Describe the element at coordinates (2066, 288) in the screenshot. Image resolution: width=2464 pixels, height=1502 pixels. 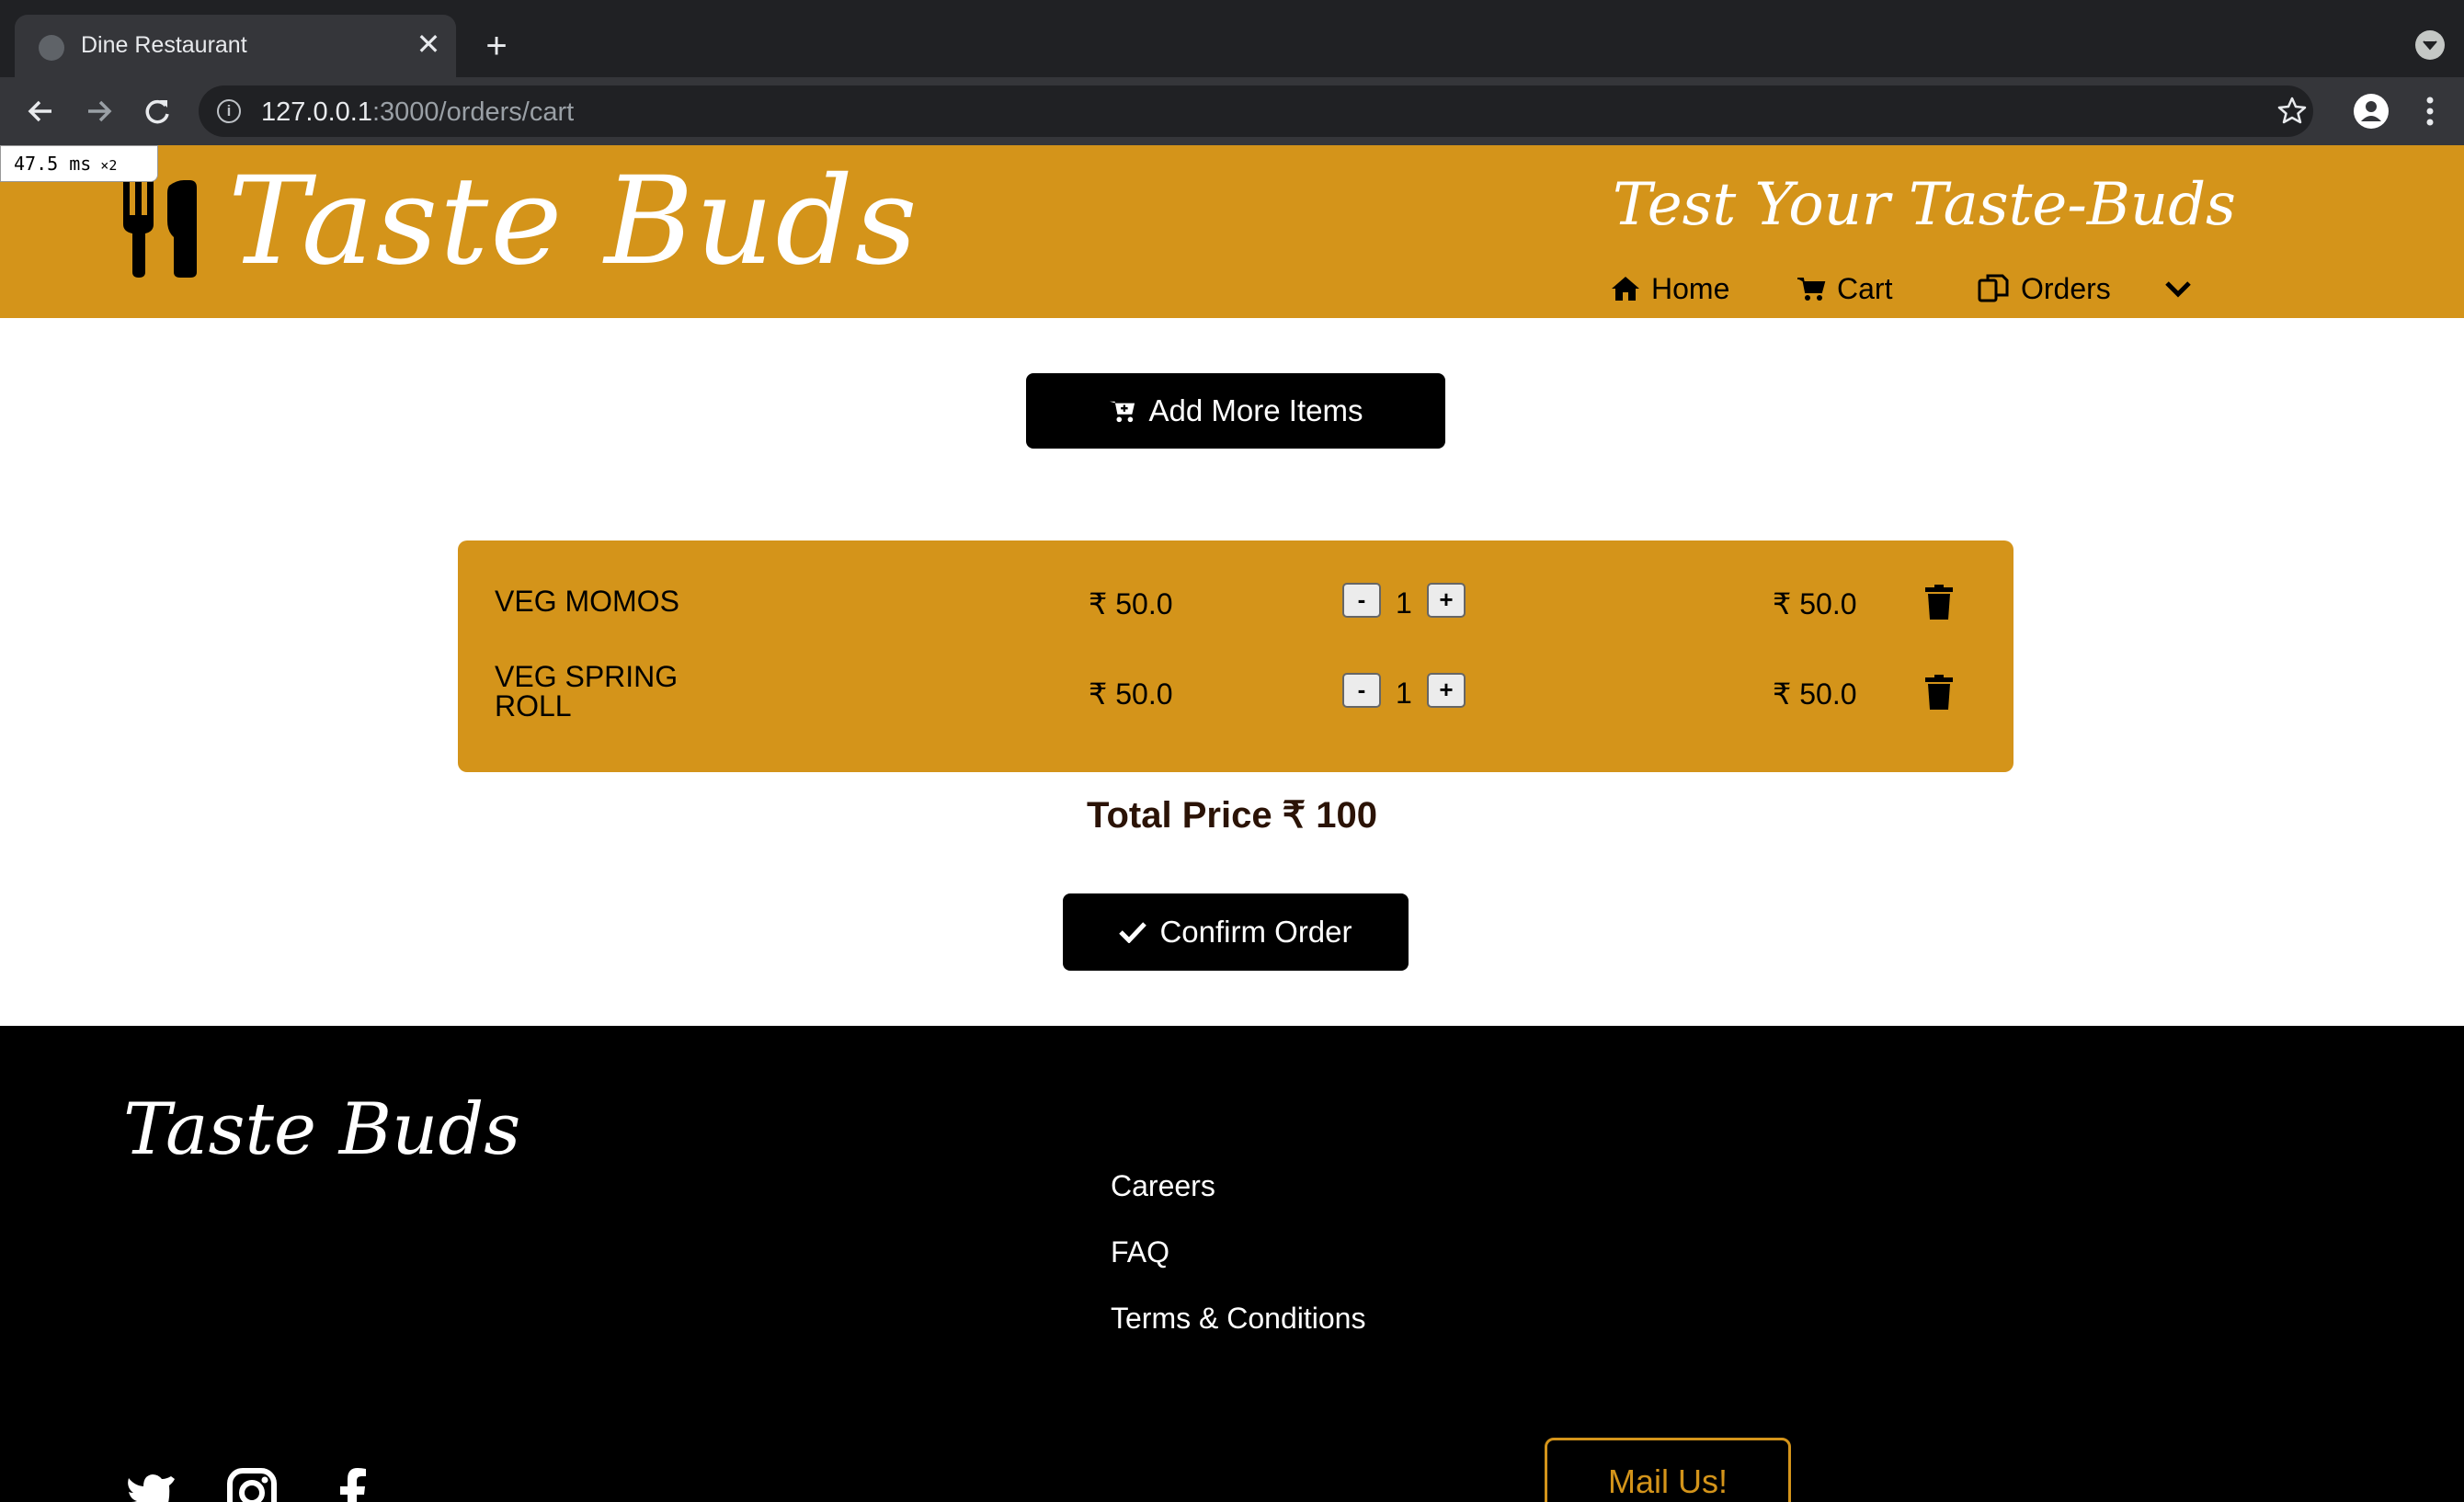
I see `nav-orders-label: Orders` at that location.